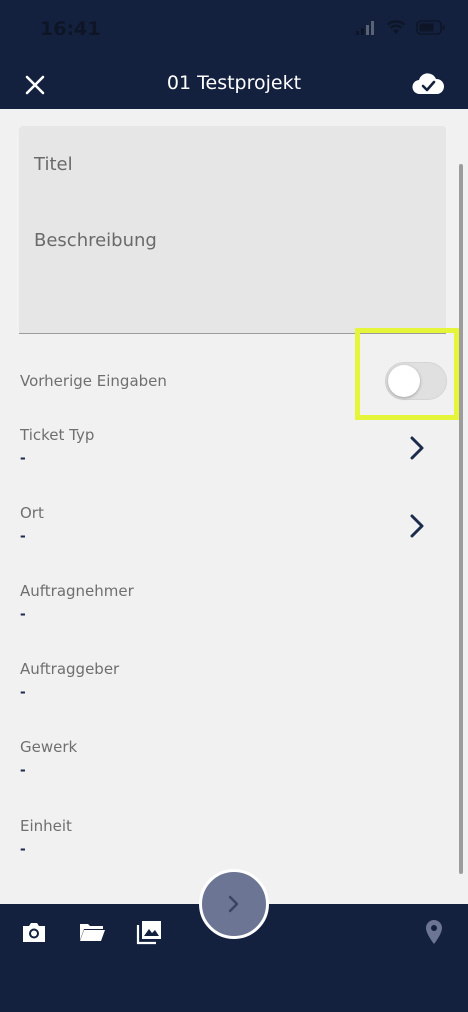  Describe the element at coordinates (365, 27) in the screenshot. I see `signal-icon` at that location.